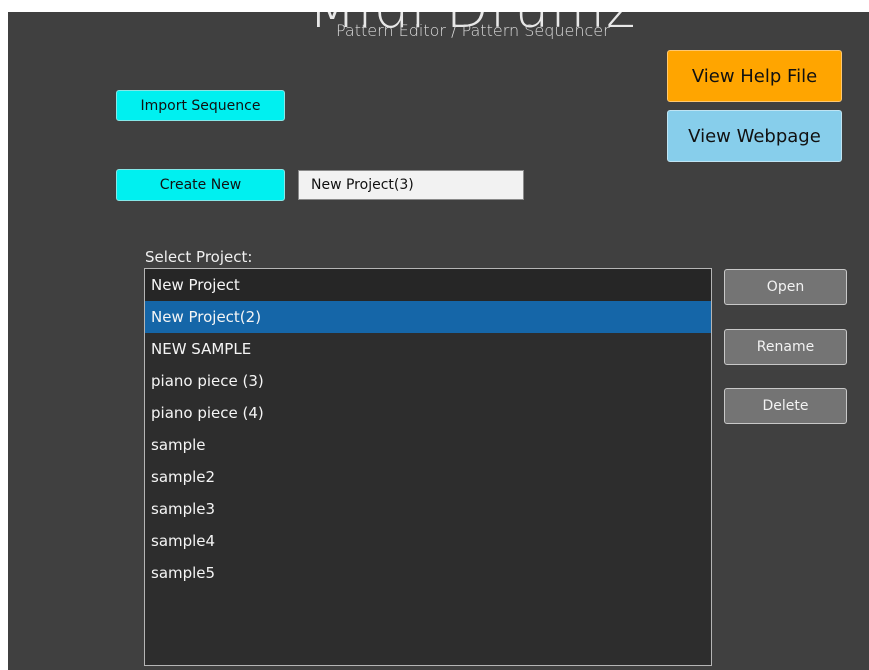  What do you see at coordinates (411, 185) in the screenshot?
I see `new-project-name-input` at bounding box center [411, 185].